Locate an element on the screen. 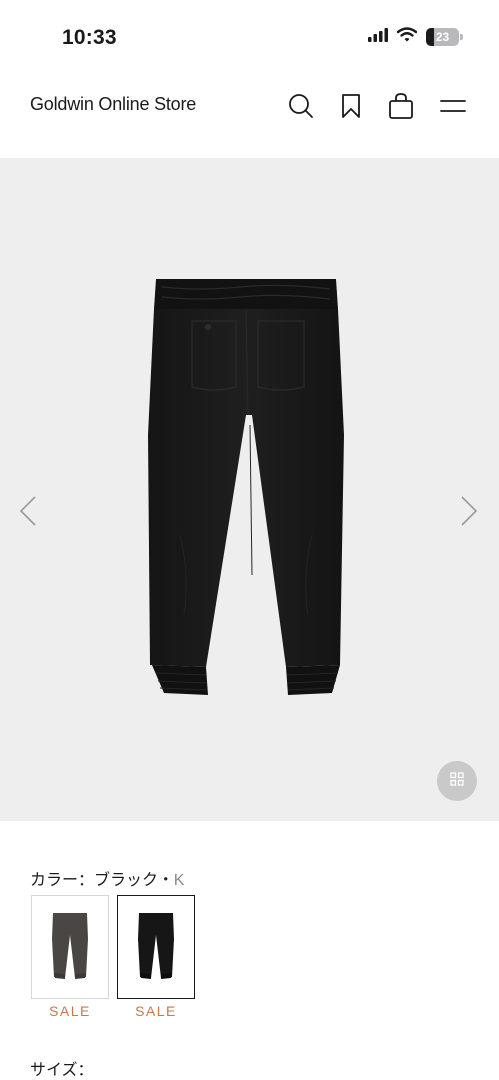 The width and height of the screenshot is (499, 1080). size-label: サイズ： is located at coordinates (62, 1070).